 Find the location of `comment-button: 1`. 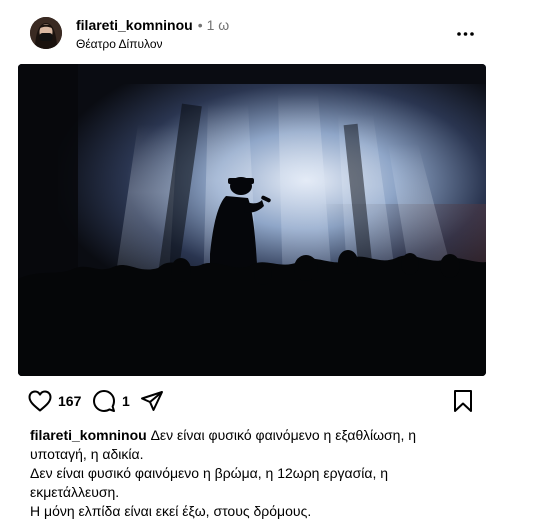

comment-button: 1 is located at coordinates (111, 401).